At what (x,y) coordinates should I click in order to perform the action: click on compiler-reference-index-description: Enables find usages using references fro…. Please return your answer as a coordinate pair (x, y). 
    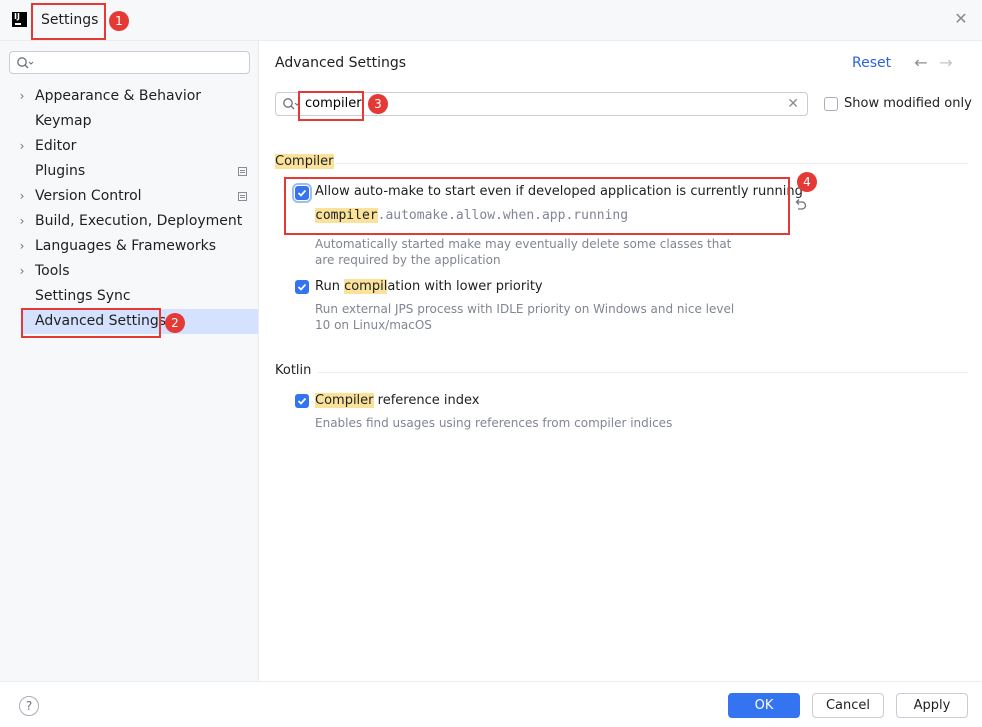
    Looking at the image, I should click on (494, 423).